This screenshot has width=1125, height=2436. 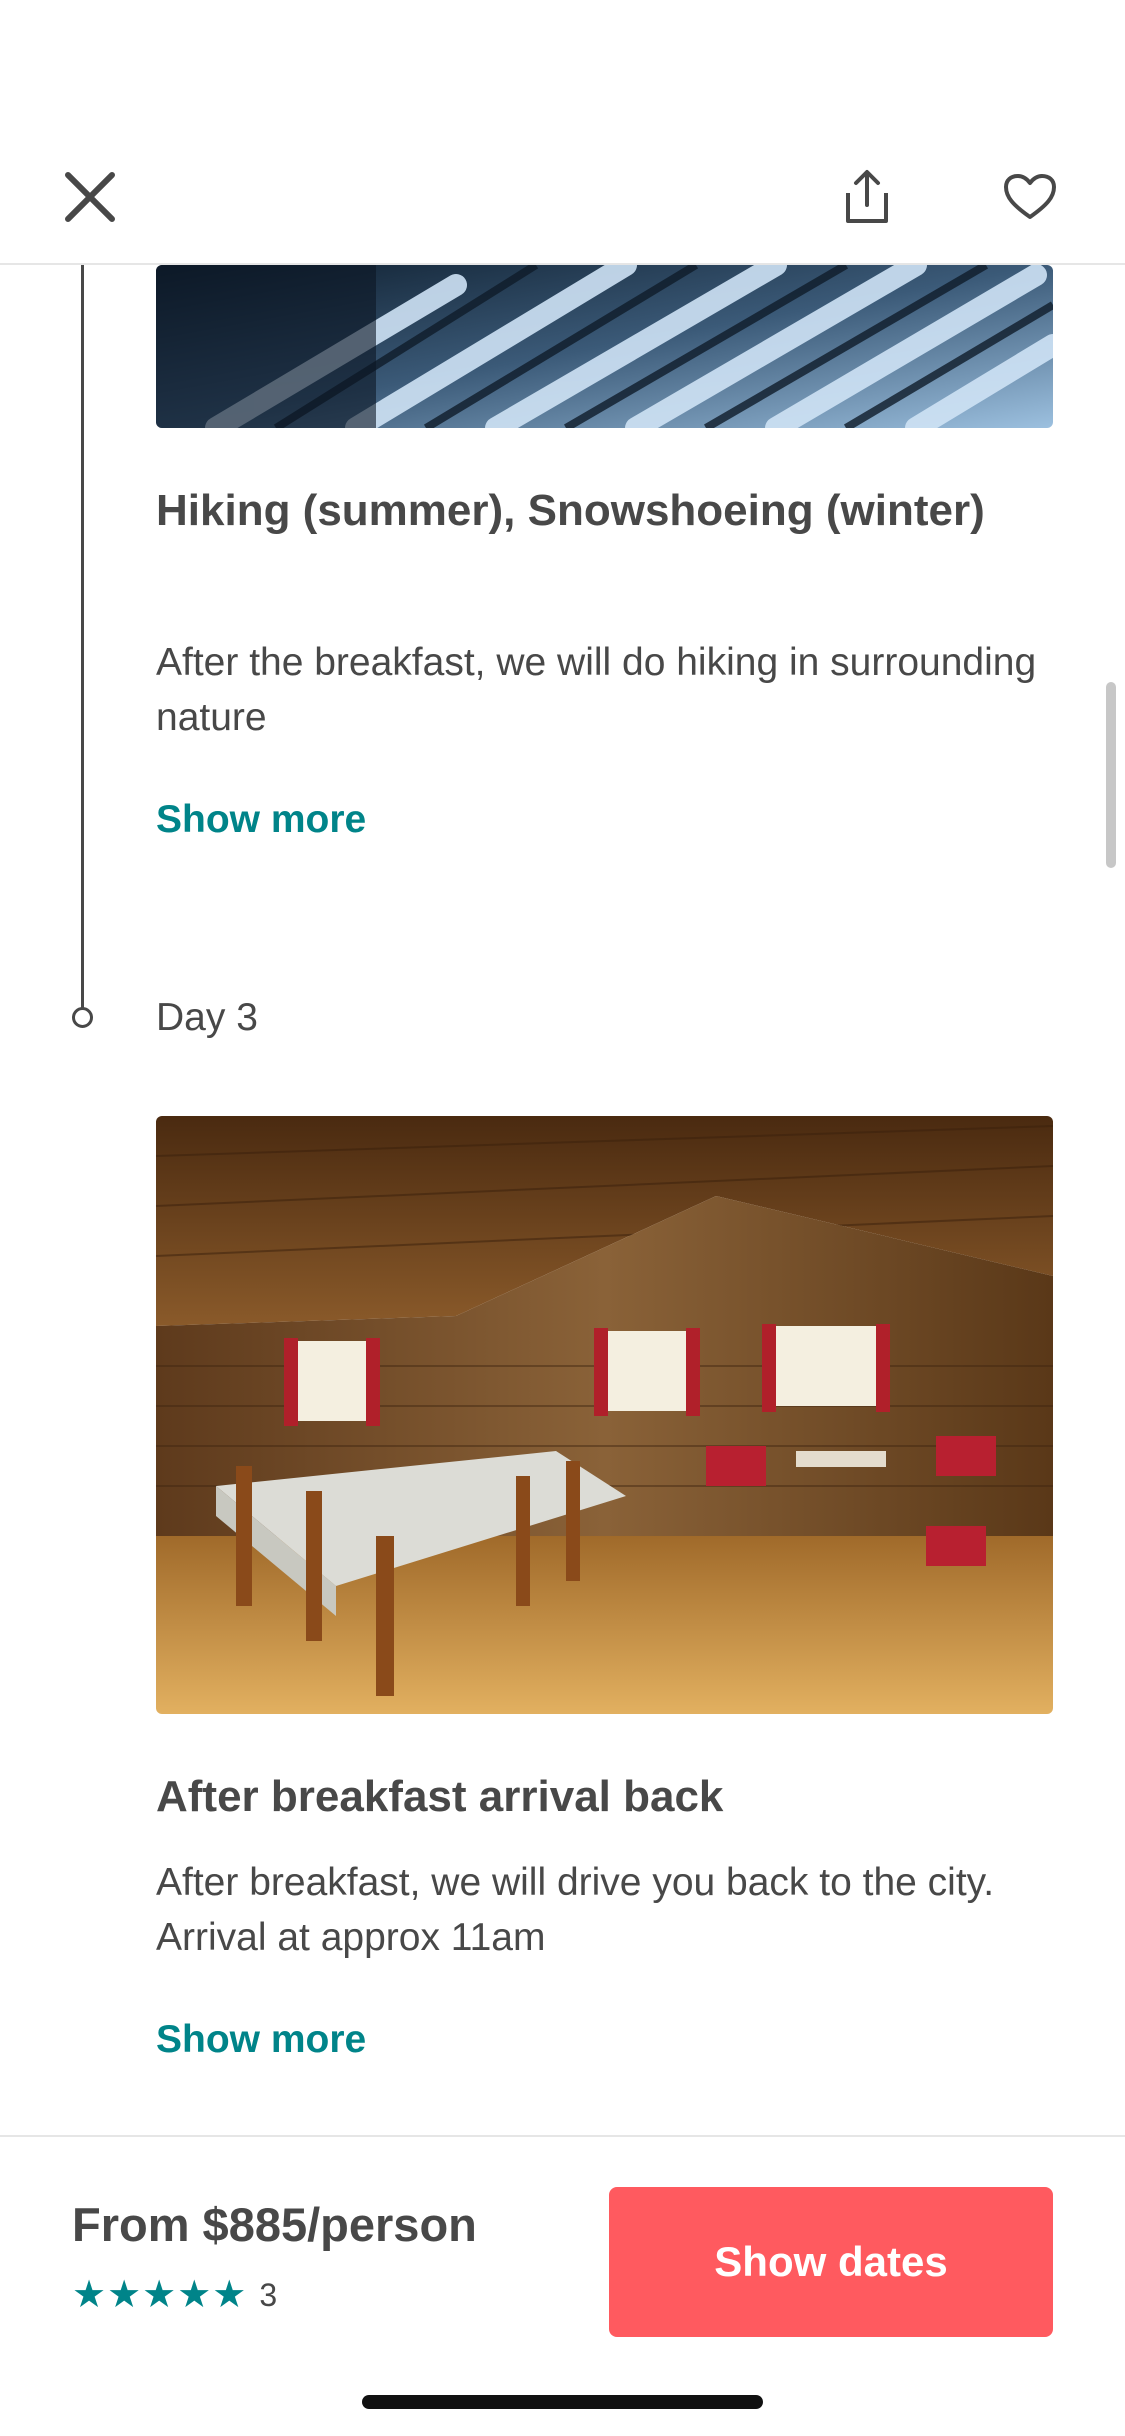 I want to click on star-rating-icon: ★★★★★, so click(x=160, y=2295).